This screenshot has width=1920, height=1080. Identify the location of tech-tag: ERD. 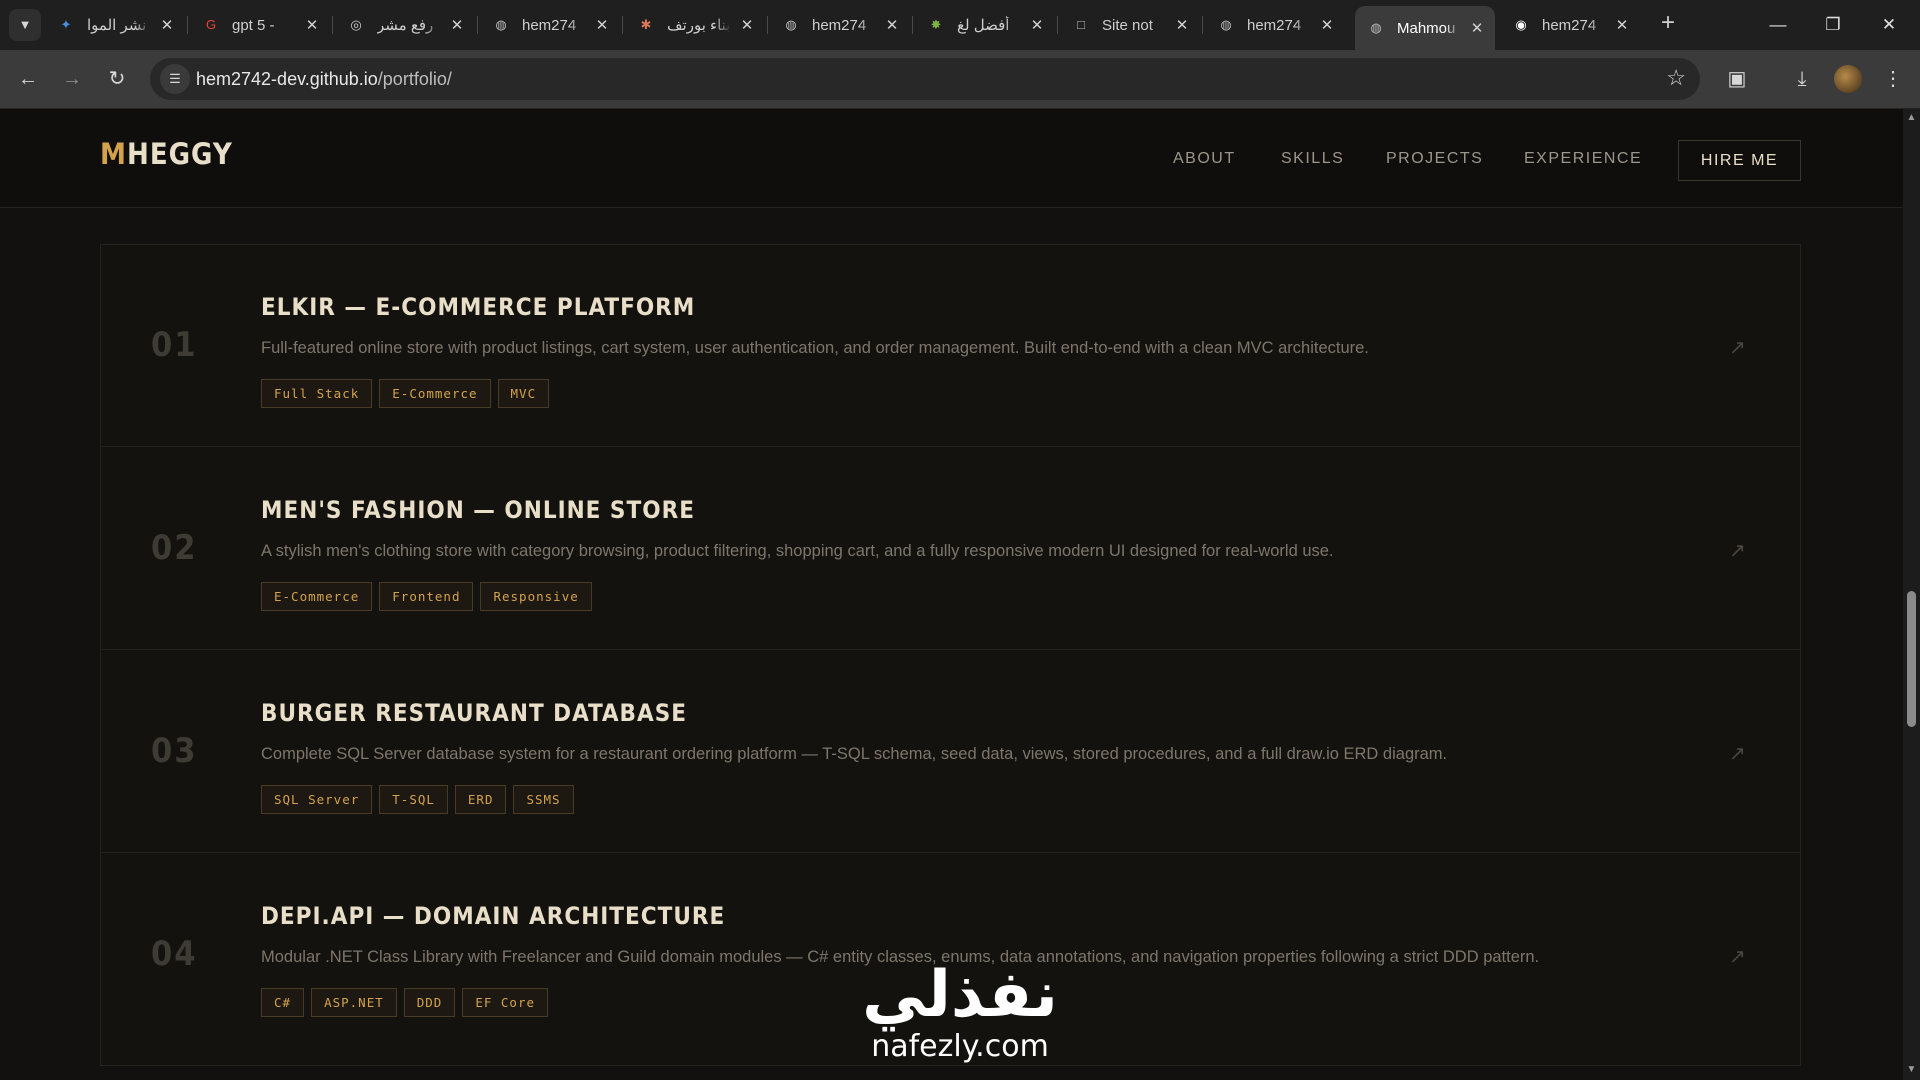
(480, 799).